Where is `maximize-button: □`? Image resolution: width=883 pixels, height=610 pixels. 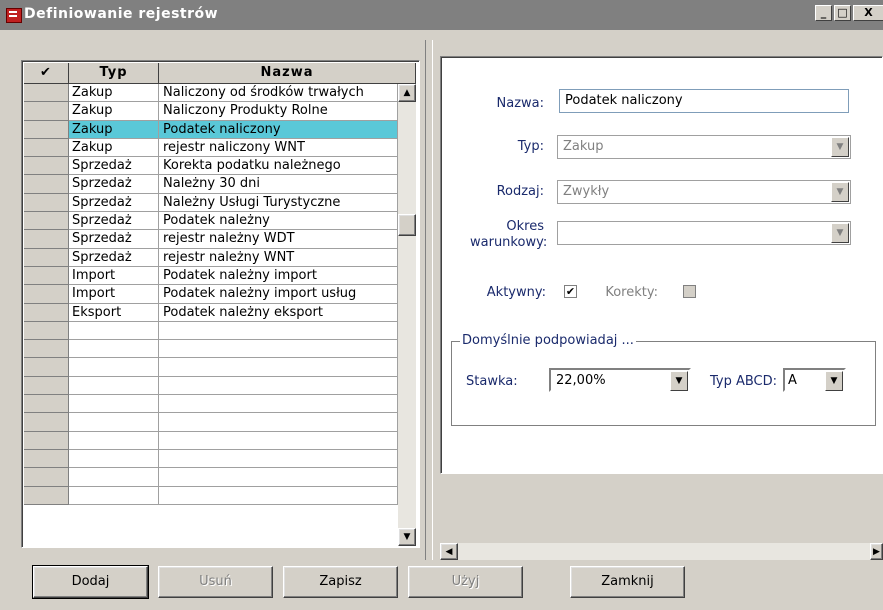 maximize-button: □ is located at coordinates (842, 13).